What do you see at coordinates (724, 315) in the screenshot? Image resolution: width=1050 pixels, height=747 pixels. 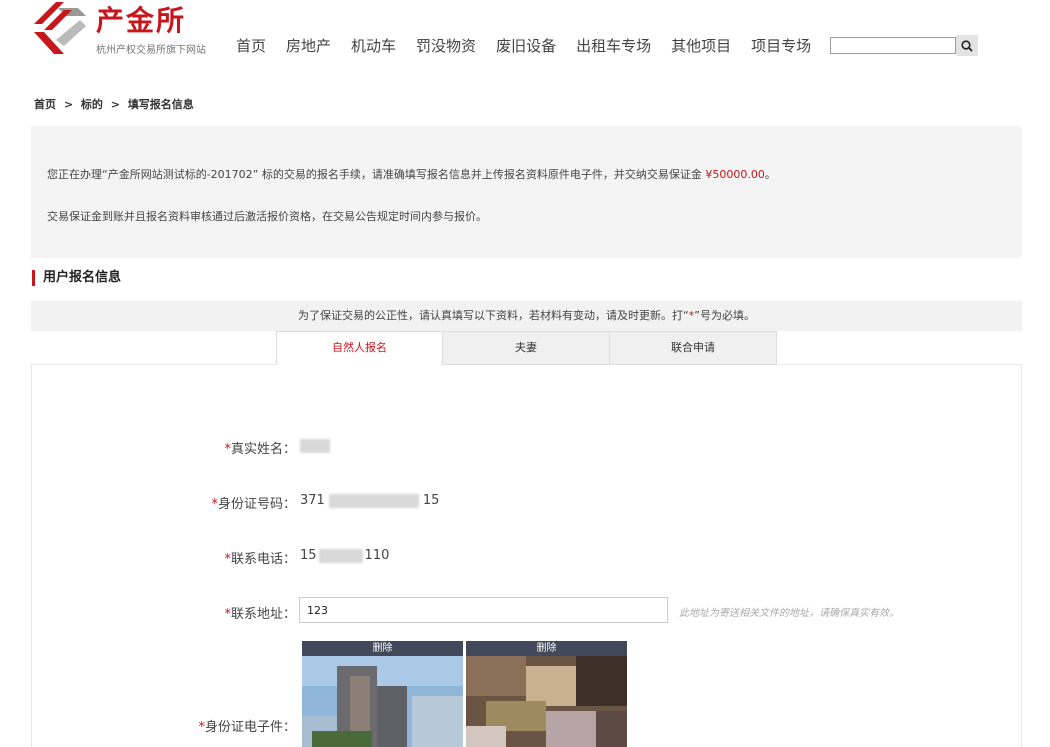 I see `tip-text-end: ”号为必填。` at bounding box center [724, 315].